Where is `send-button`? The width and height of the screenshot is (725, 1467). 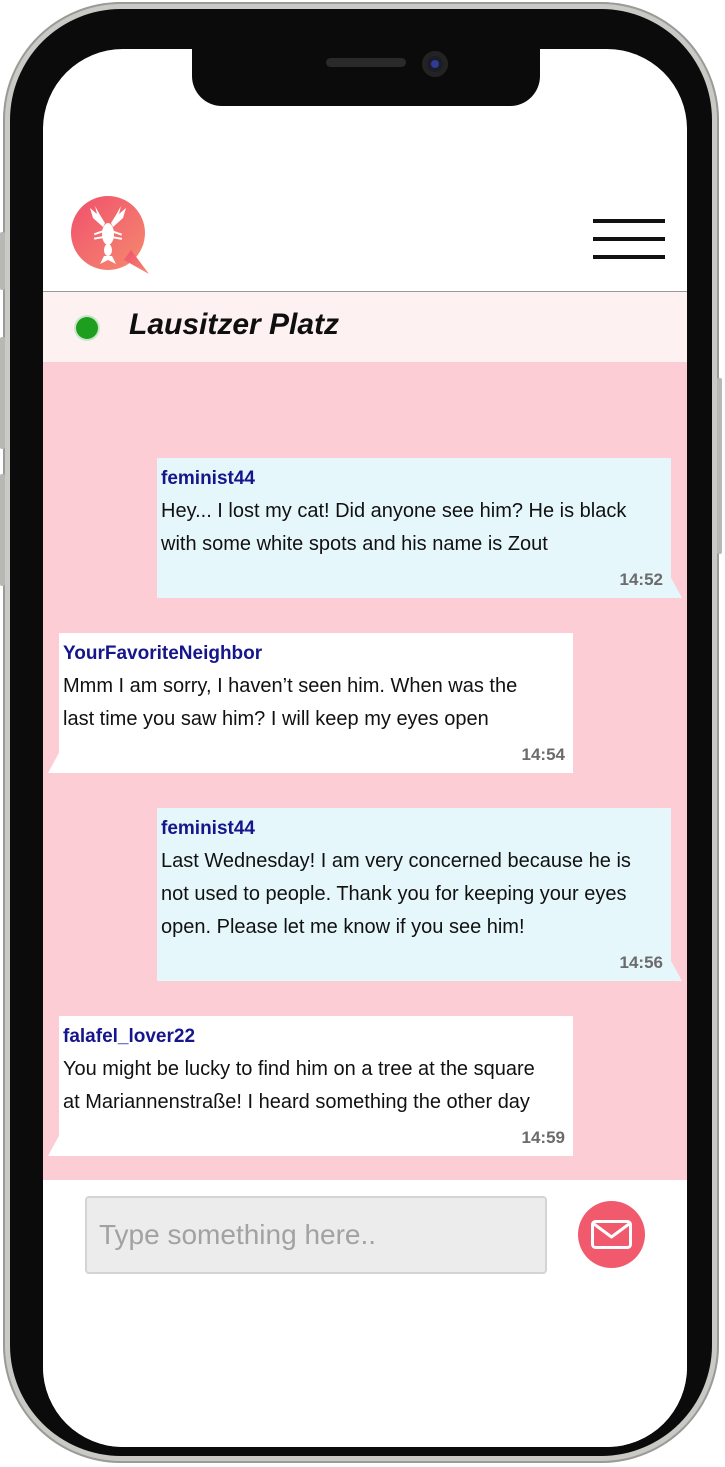
send-button is located at coordinates (611, 1234).